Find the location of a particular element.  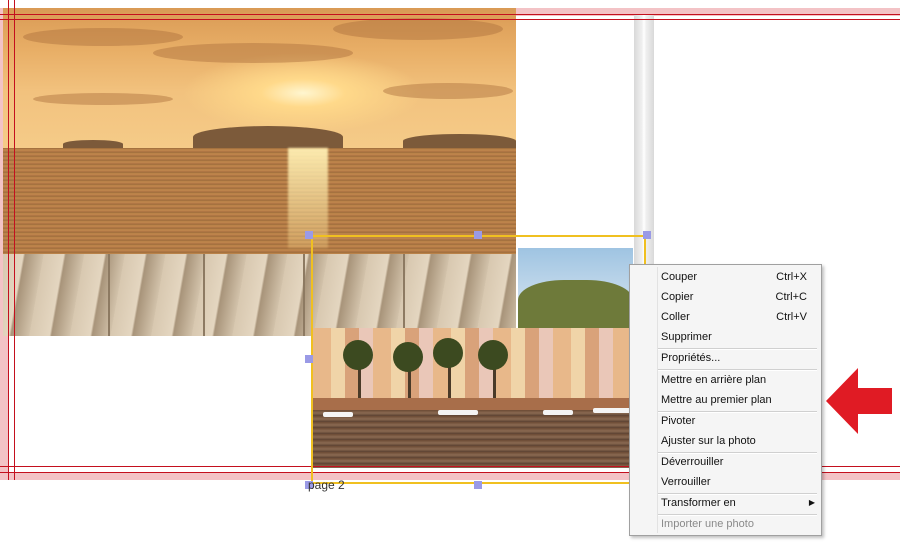

menu-item-label: Importer une photo is located at coordinates (707, 524).